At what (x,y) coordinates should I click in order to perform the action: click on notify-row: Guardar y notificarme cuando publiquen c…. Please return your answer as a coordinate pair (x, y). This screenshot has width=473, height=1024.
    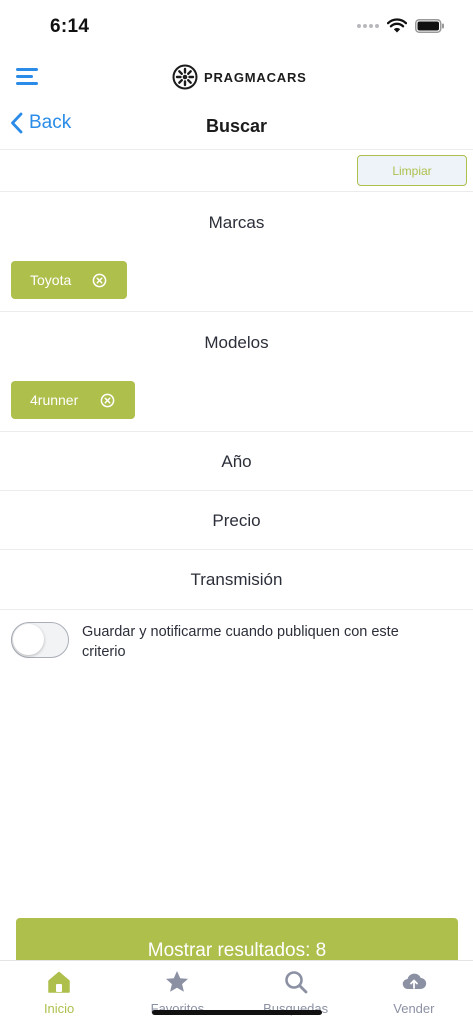
    Looking at the image, I should click on (236, 640).